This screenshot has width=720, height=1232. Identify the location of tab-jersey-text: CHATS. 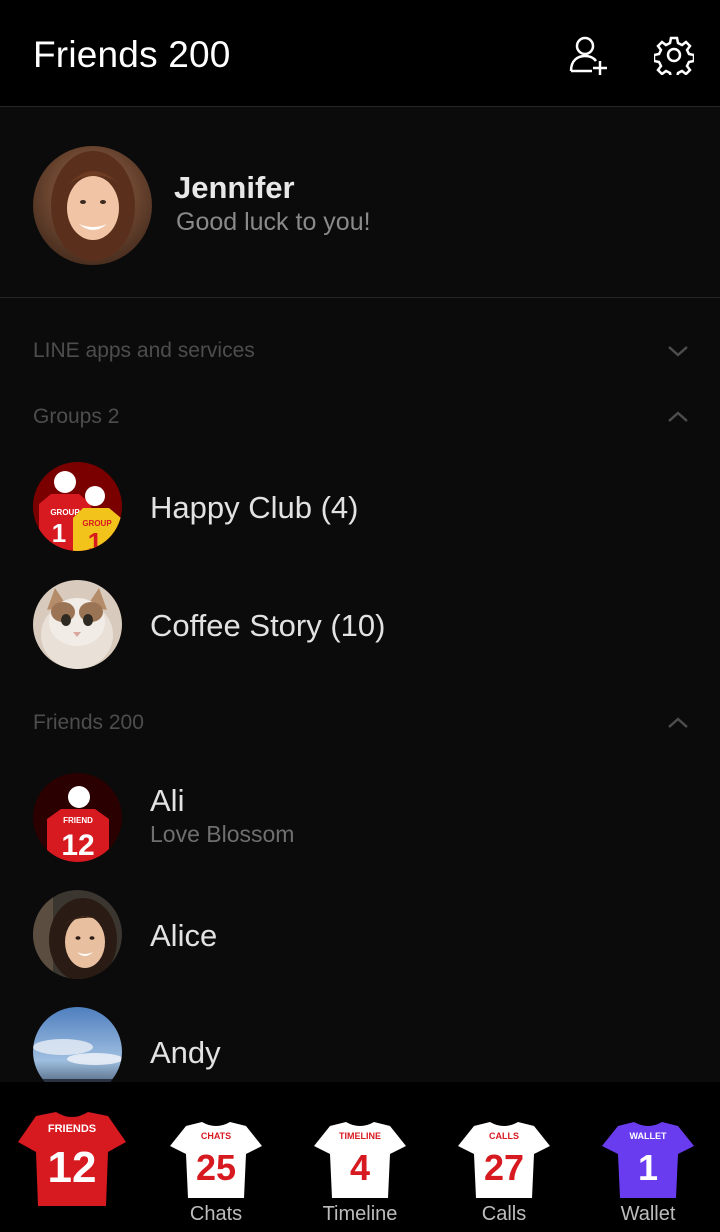
(216, 1136).